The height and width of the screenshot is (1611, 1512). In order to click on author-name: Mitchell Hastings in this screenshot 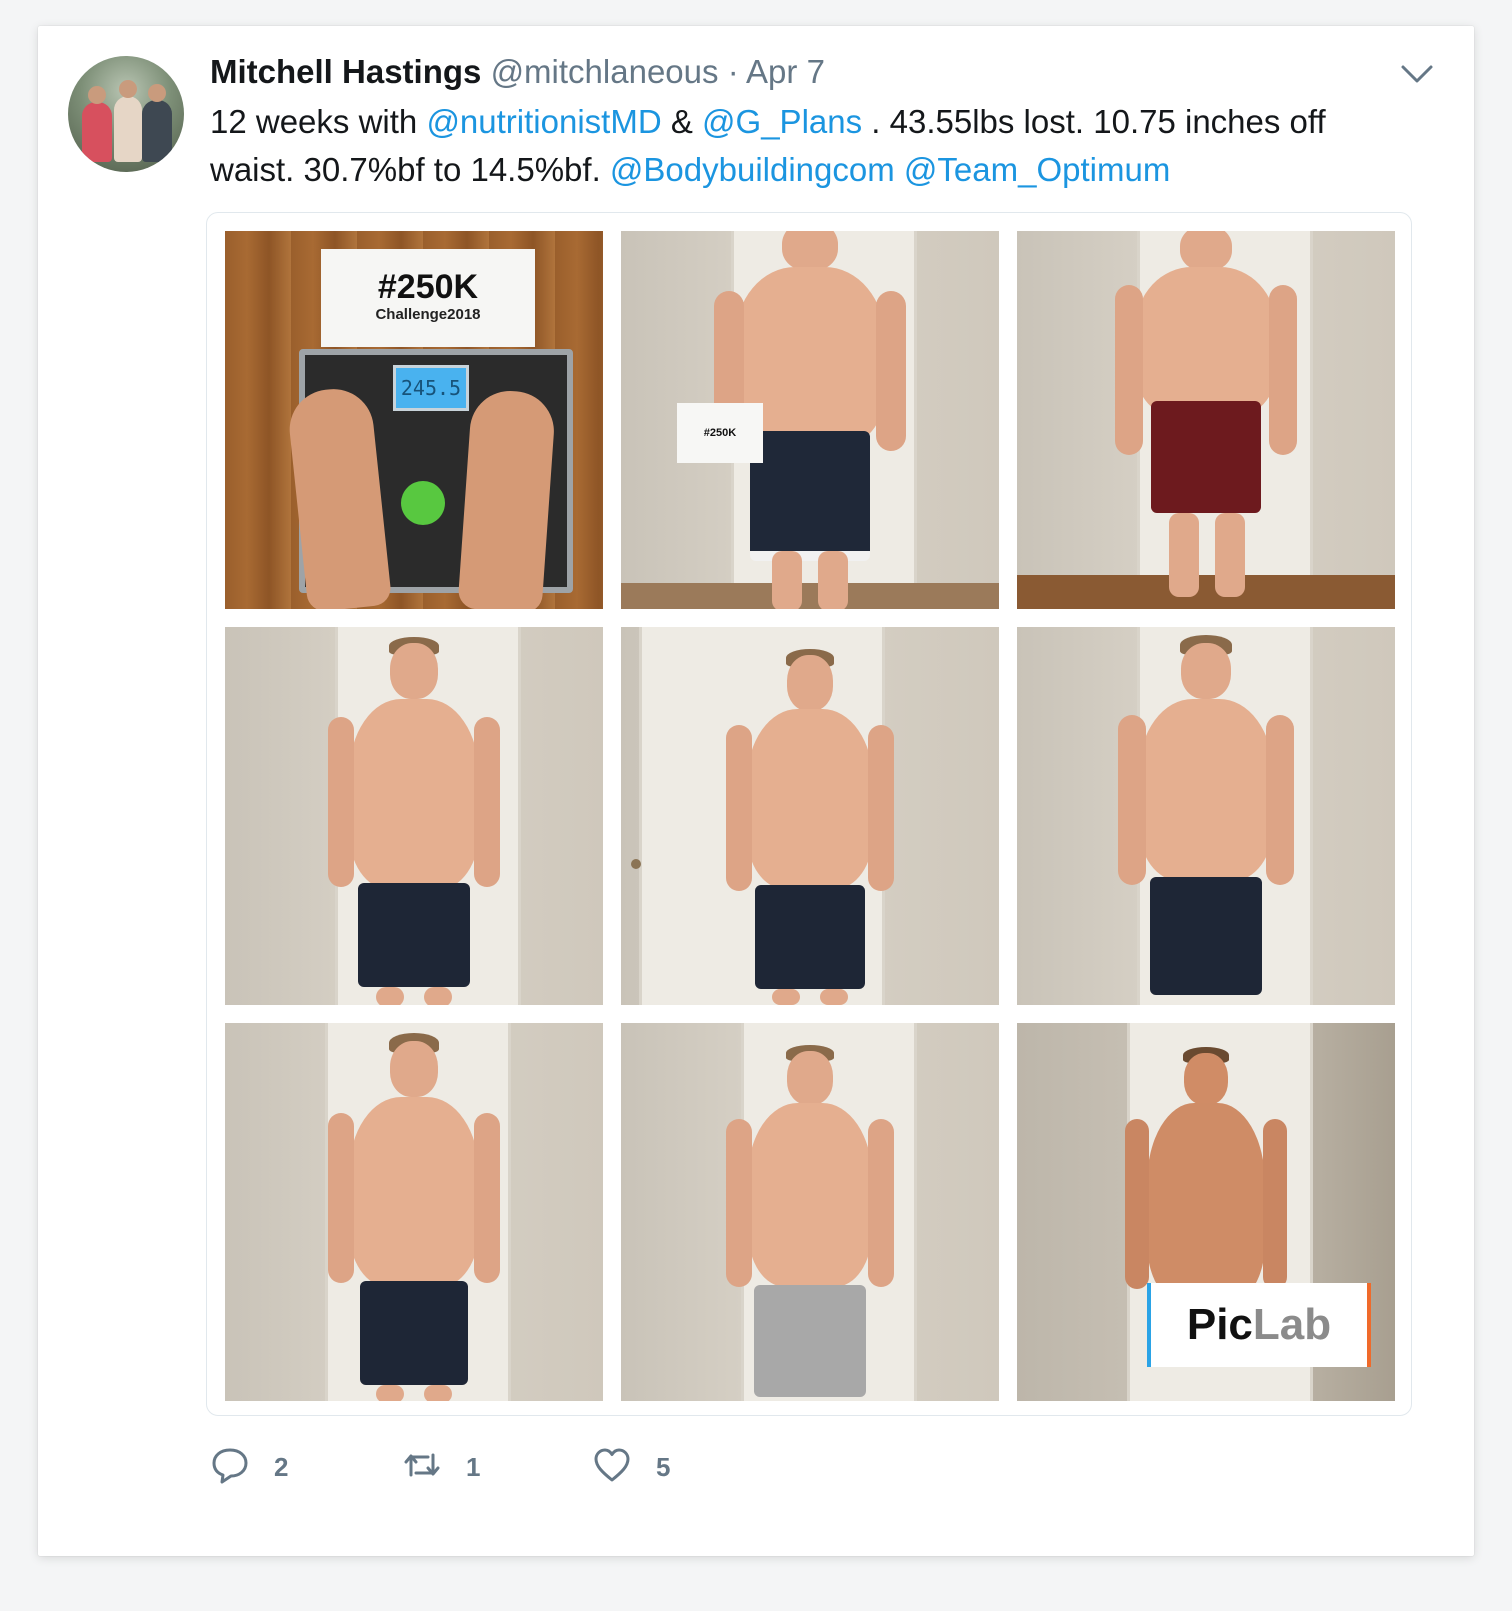, I will do `click(345, 71)`.